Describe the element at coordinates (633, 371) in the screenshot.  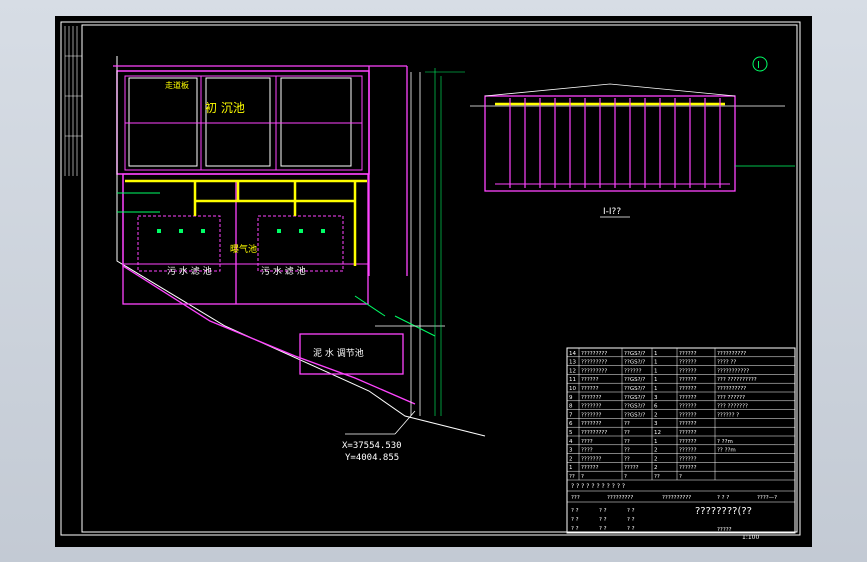
I see `table-cell-spec: ??????` at that location.